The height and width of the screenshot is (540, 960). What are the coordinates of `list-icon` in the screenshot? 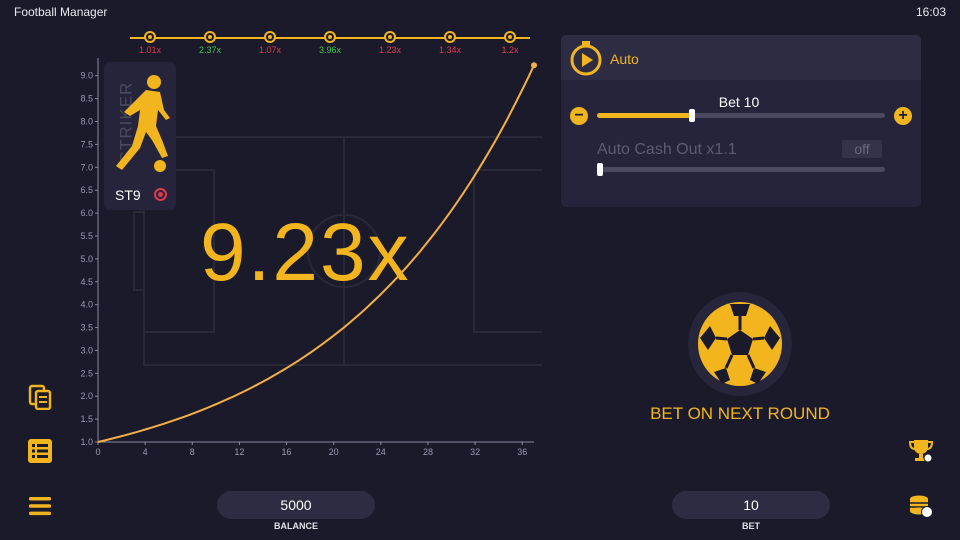 It's located at (40, 451).